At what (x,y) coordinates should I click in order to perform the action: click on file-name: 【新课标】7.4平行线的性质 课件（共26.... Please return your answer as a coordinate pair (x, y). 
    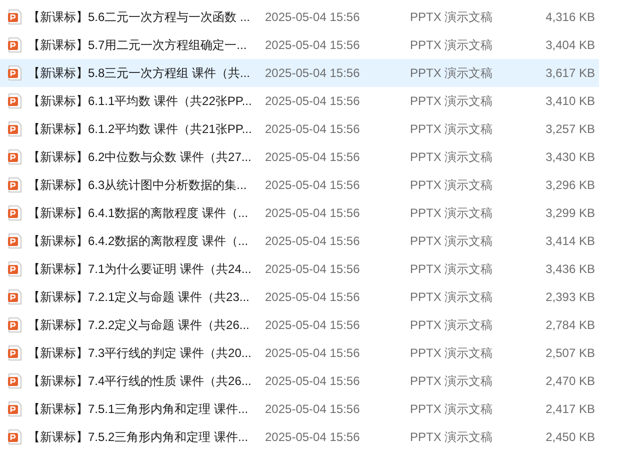
    Looking at the image, I should click on (140, 381).